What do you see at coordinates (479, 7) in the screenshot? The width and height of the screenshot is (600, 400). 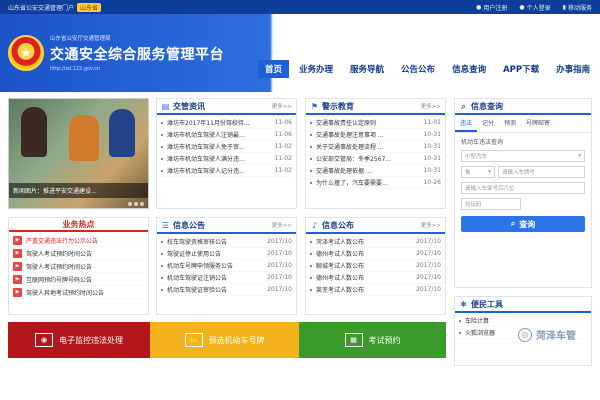 I see `user-icon: ●` at bounding box center [479, 7].